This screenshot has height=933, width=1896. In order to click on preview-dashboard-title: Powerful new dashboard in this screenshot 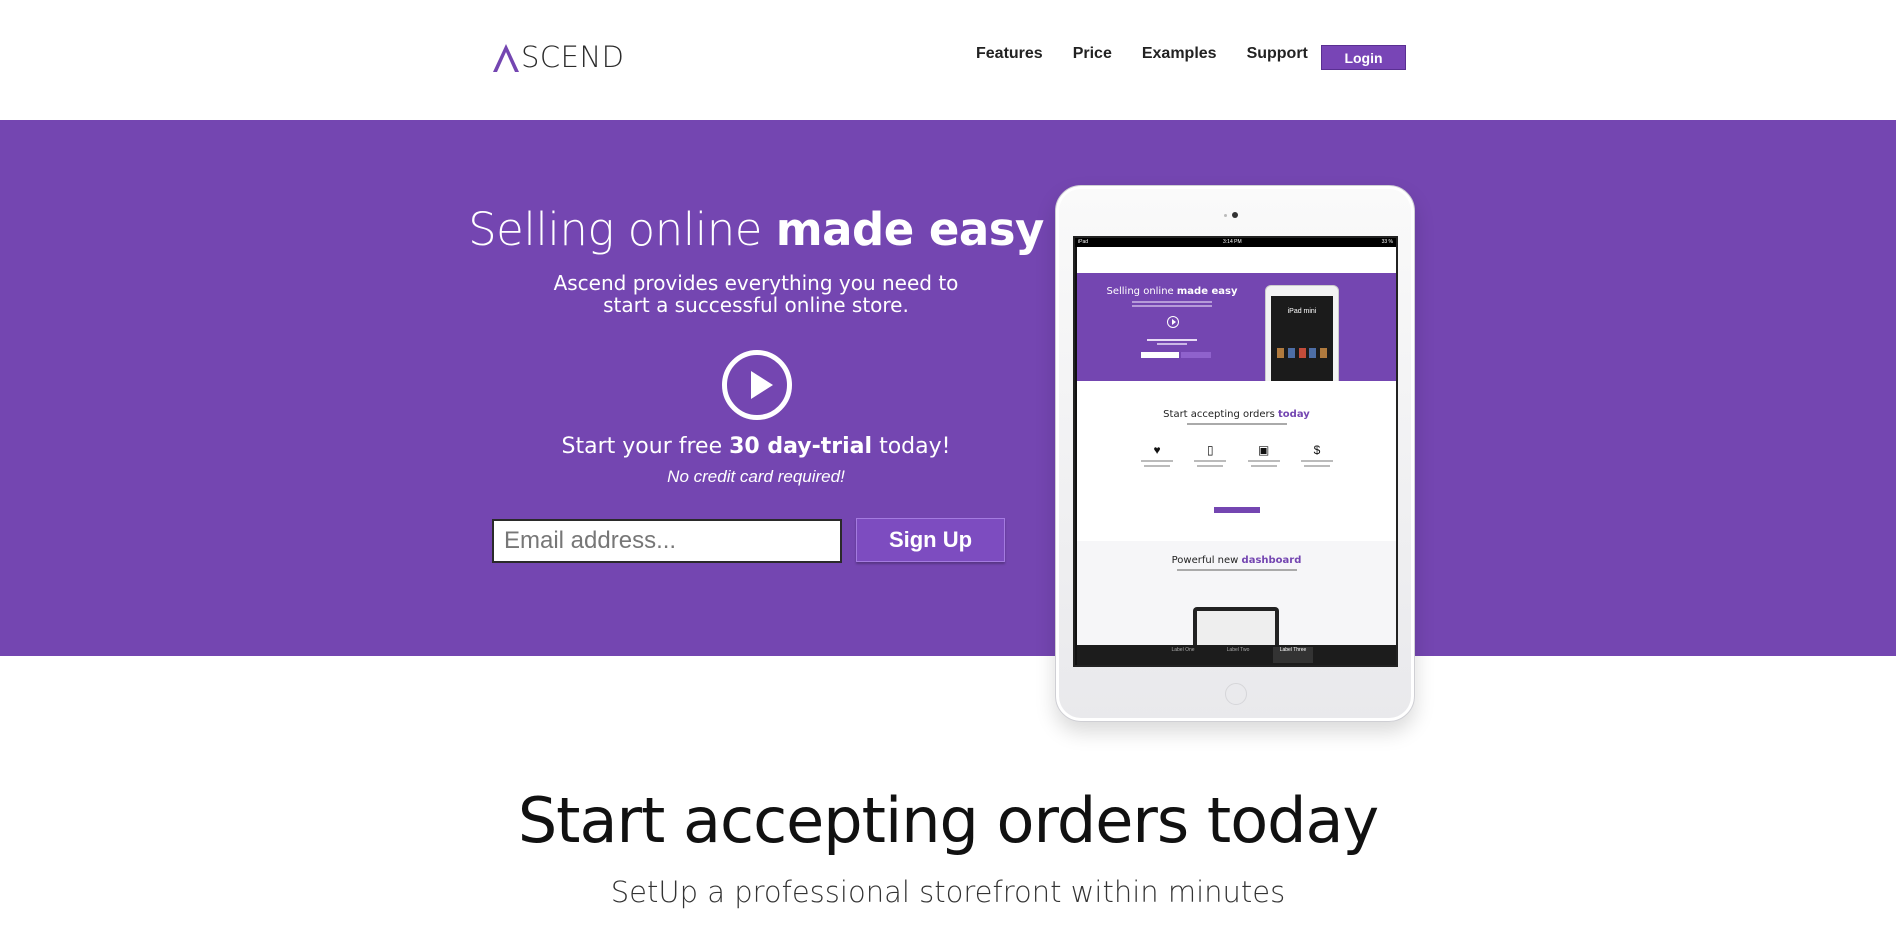, I will do `click(1236, 560)`.